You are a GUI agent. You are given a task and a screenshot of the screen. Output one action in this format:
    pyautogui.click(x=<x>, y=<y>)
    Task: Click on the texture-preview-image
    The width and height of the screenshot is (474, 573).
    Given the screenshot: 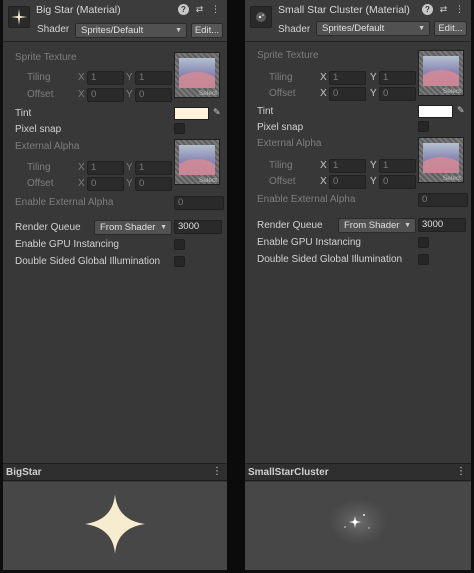 What is the action you would take?
    pyautogui.click(x=441, y=71)
    